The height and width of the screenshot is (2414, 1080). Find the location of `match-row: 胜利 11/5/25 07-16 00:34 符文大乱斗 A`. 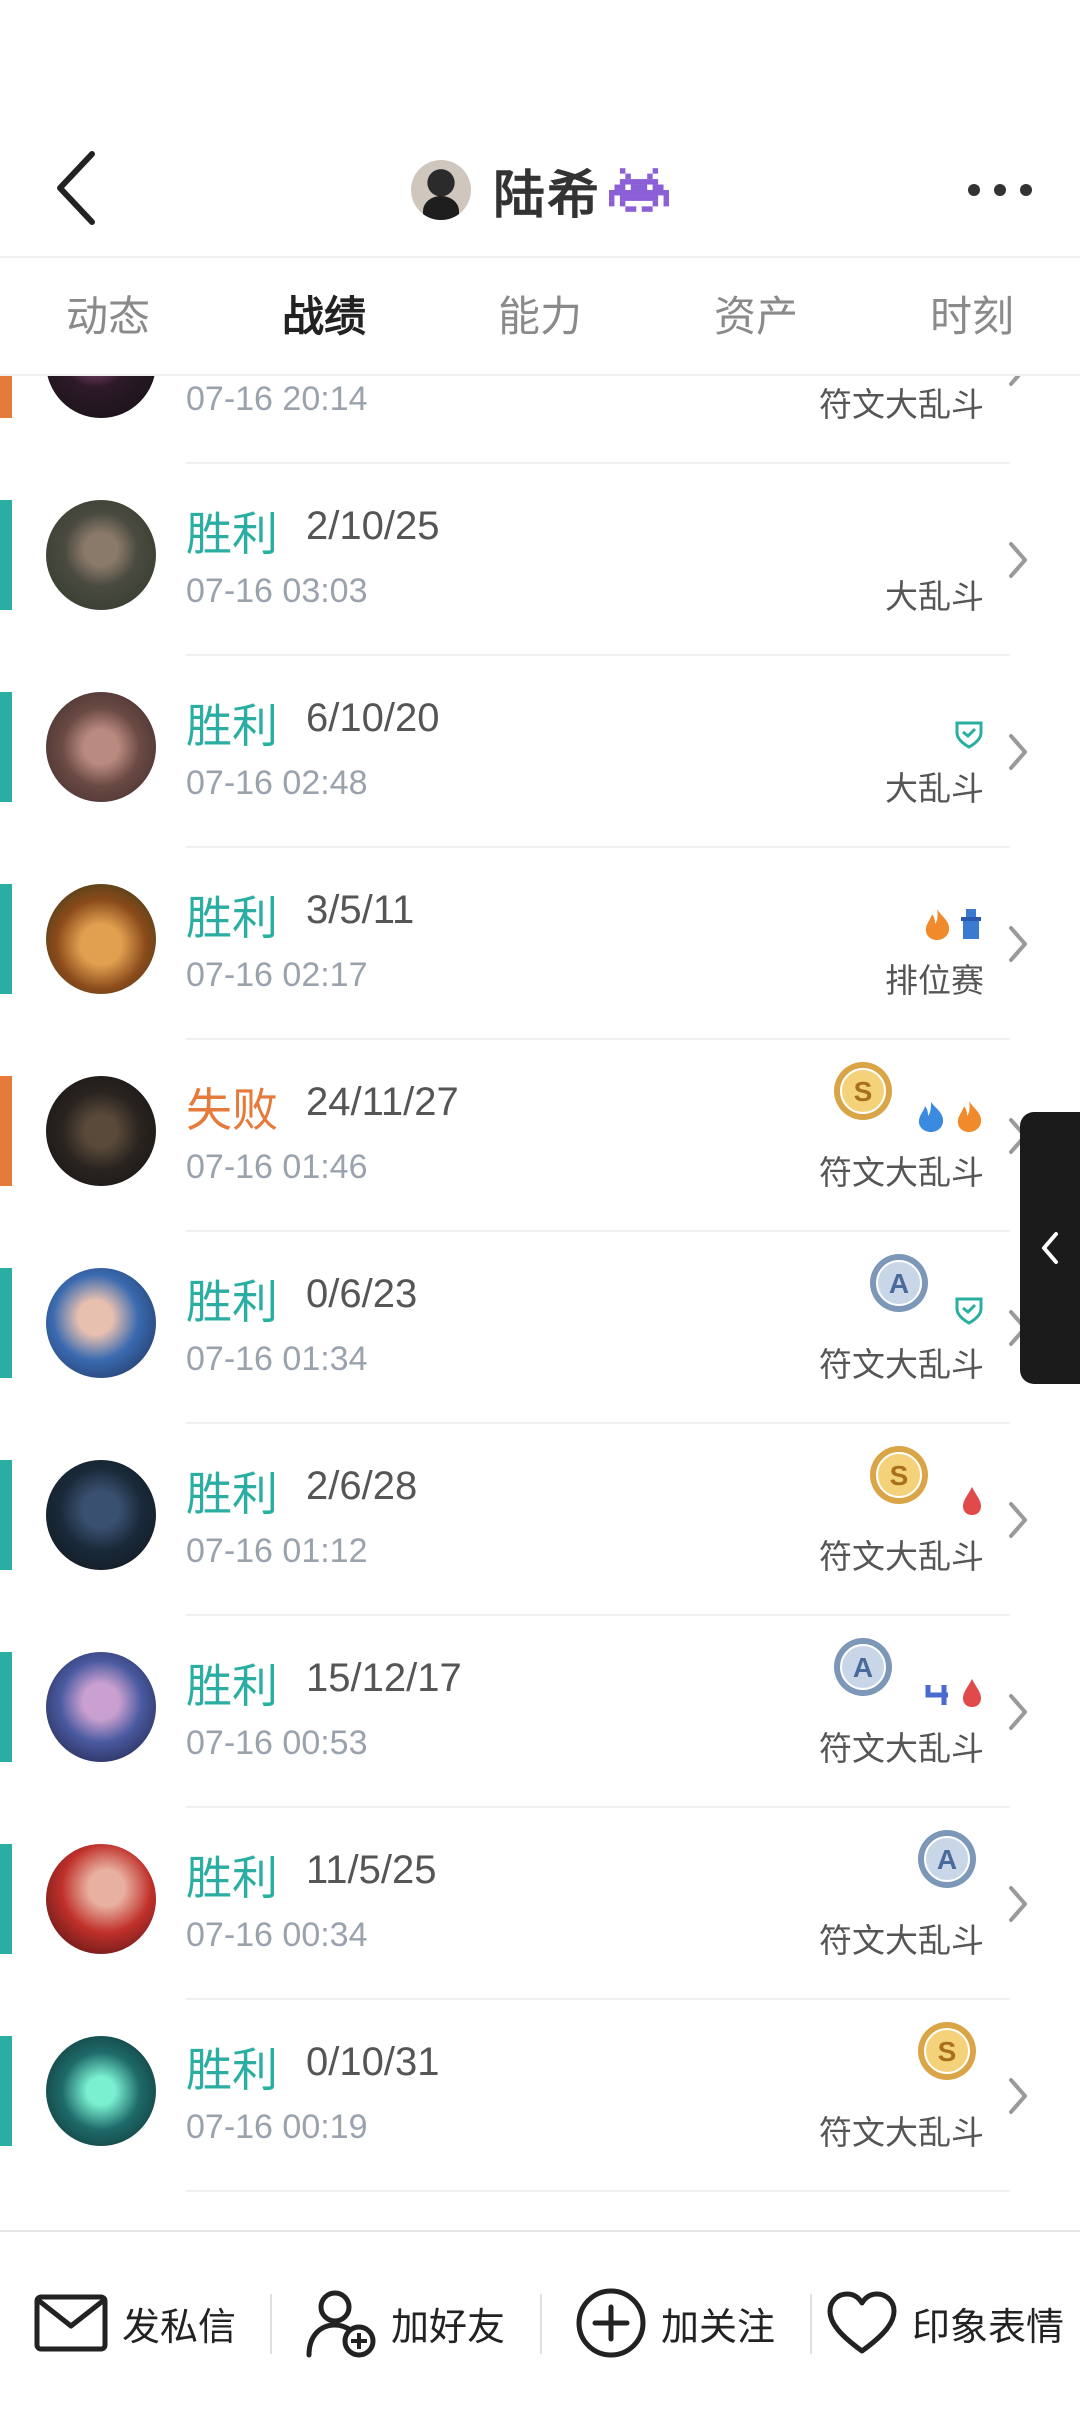

match-row: 胜利 11/5/25 07-16 00:34 符文大乱斗 A is located at coordinates (540, 1904).